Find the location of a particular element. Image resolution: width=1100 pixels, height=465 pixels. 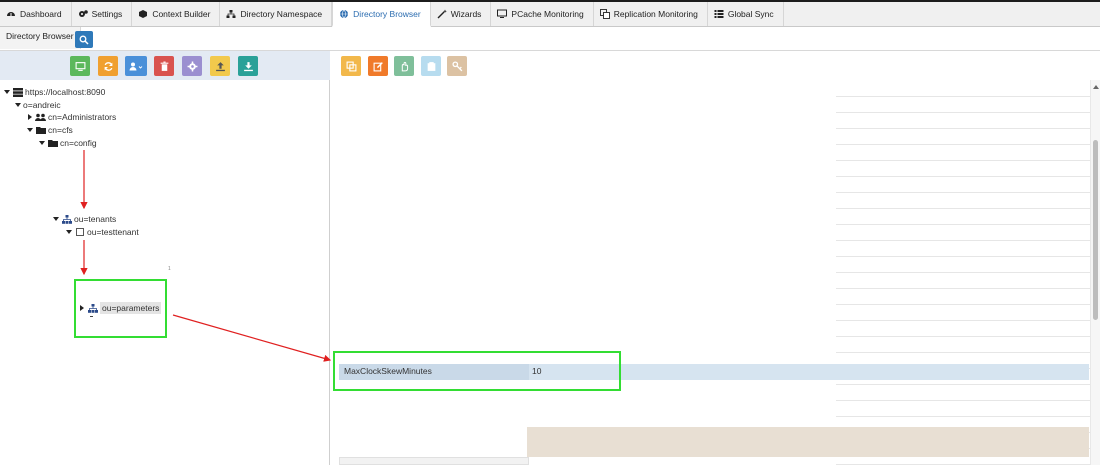

arrow-parameters-to-attribute is located at coordinates (252, 338).